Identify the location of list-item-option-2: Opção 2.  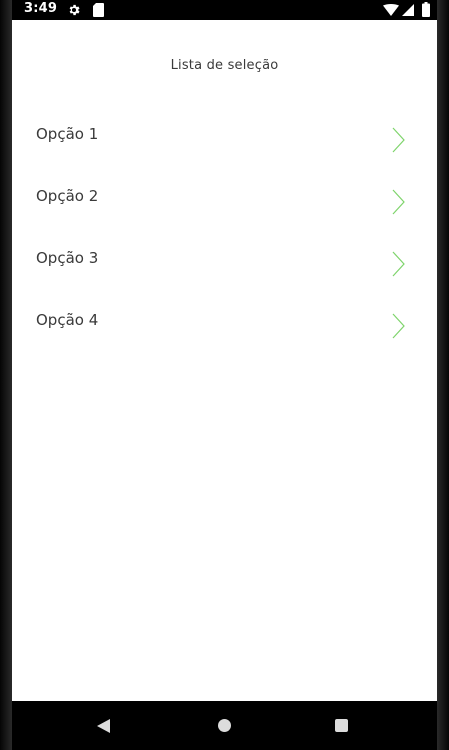
(224, 195).